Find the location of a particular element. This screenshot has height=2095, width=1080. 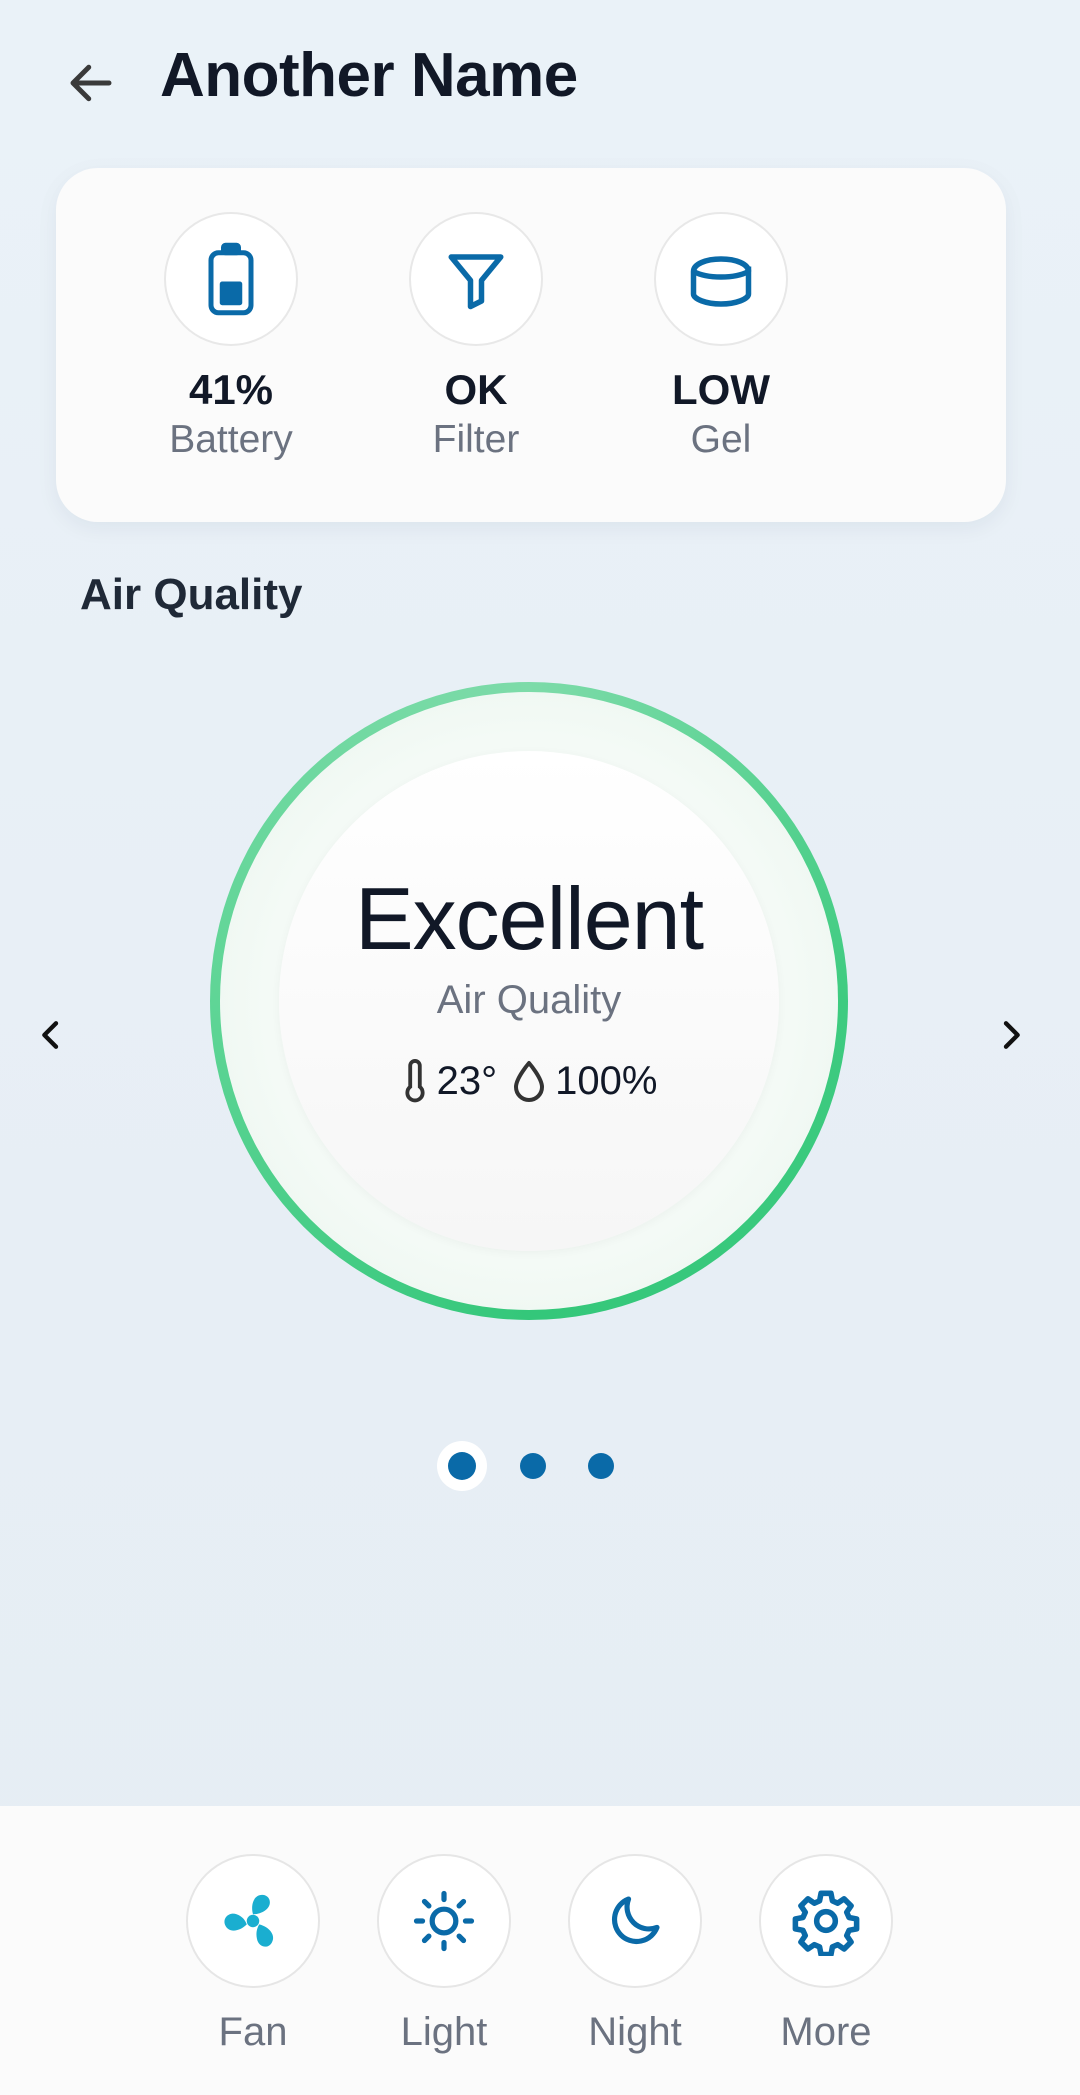

temperature-value: 23° is located at coordinates (467, 1081).